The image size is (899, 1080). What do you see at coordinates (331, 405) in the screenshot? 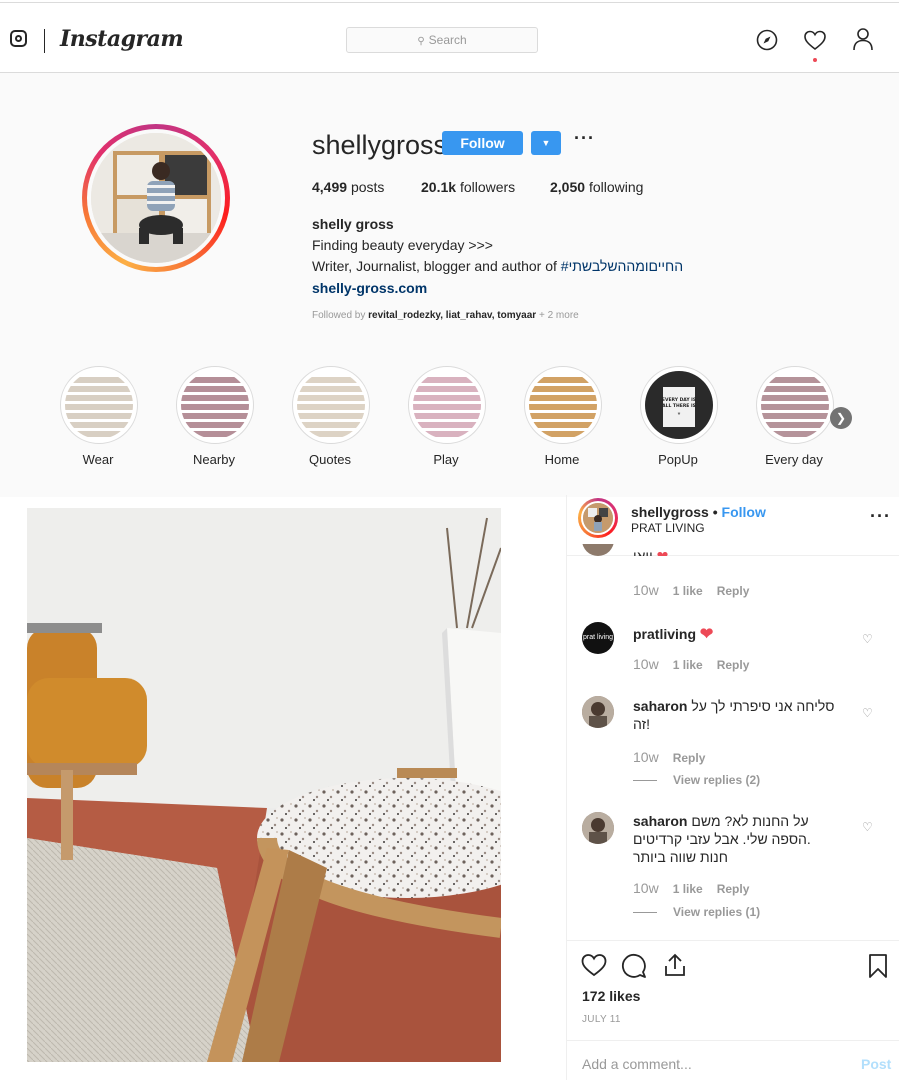
I see `story-highlight-quotes` at bounding box center [331, 405].